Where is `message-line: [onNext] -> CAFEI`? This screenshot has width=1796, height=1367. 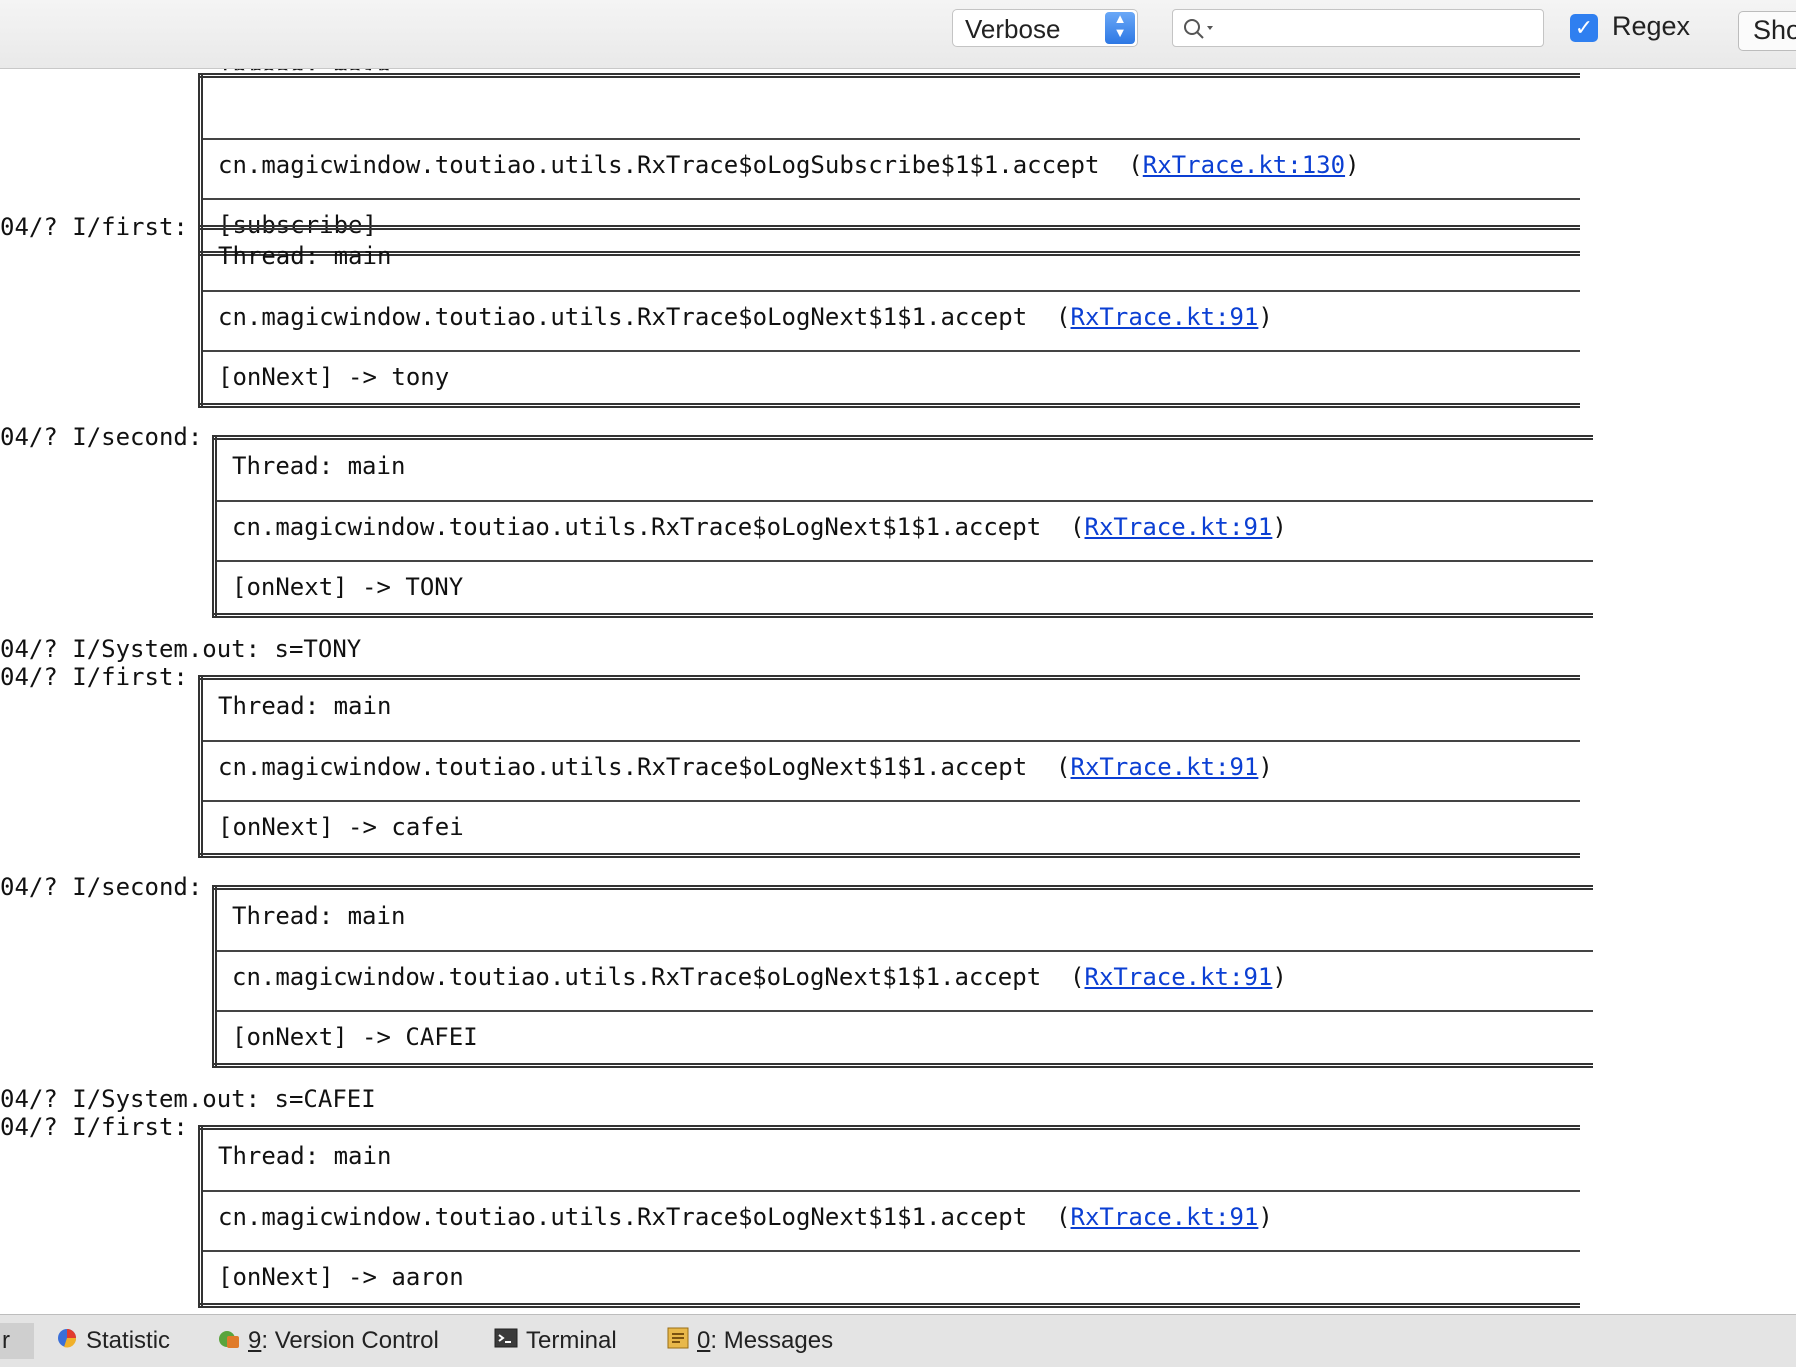 message-line: [onNext] -> CAFEI is located at coordinates (355, 1037).